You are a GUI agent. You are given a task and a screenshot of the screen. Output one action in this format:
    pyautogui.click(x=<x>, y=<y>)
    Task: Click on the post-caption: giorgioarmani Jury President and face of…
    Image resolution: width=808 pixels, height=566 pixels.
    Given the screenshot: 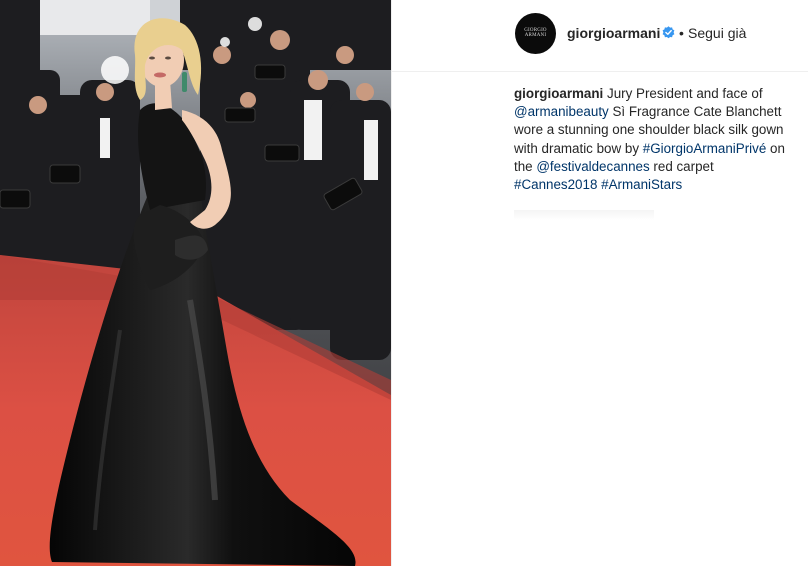 What is the action you would take?
    pyautogui.click(x=654, y=139)
    